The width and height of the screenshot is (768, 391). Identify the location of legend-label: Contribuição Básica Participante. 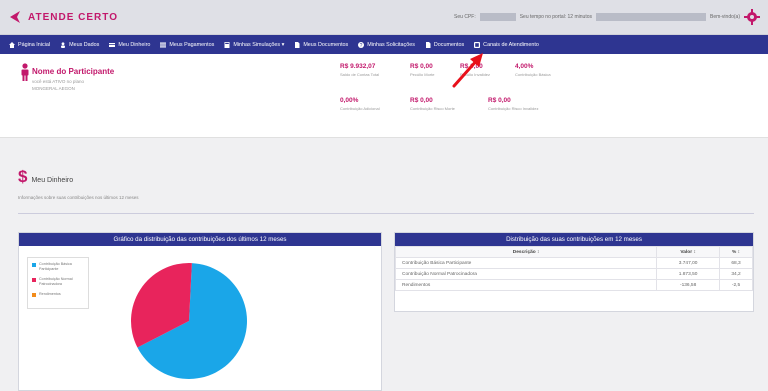
(55, 266).